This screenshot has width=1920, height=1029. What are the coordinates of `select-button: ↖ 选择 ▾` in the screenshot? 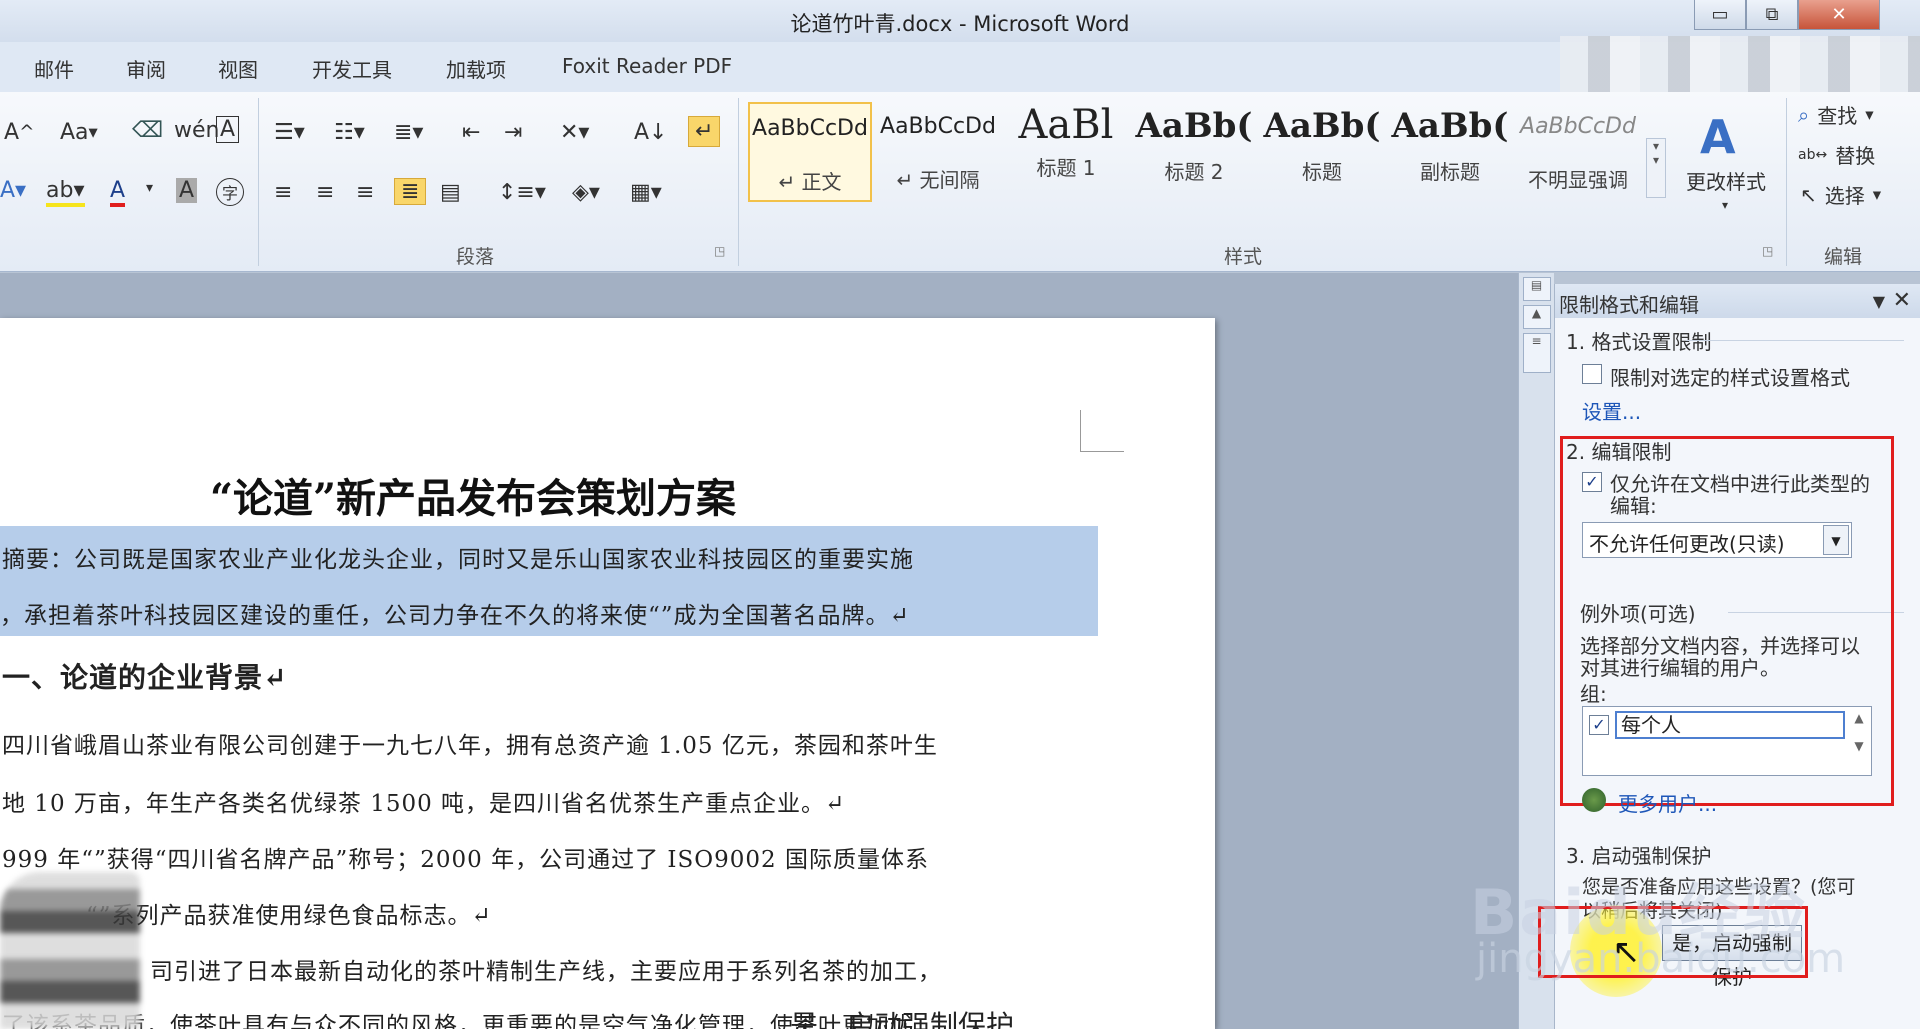 It's located at (1840, 194).